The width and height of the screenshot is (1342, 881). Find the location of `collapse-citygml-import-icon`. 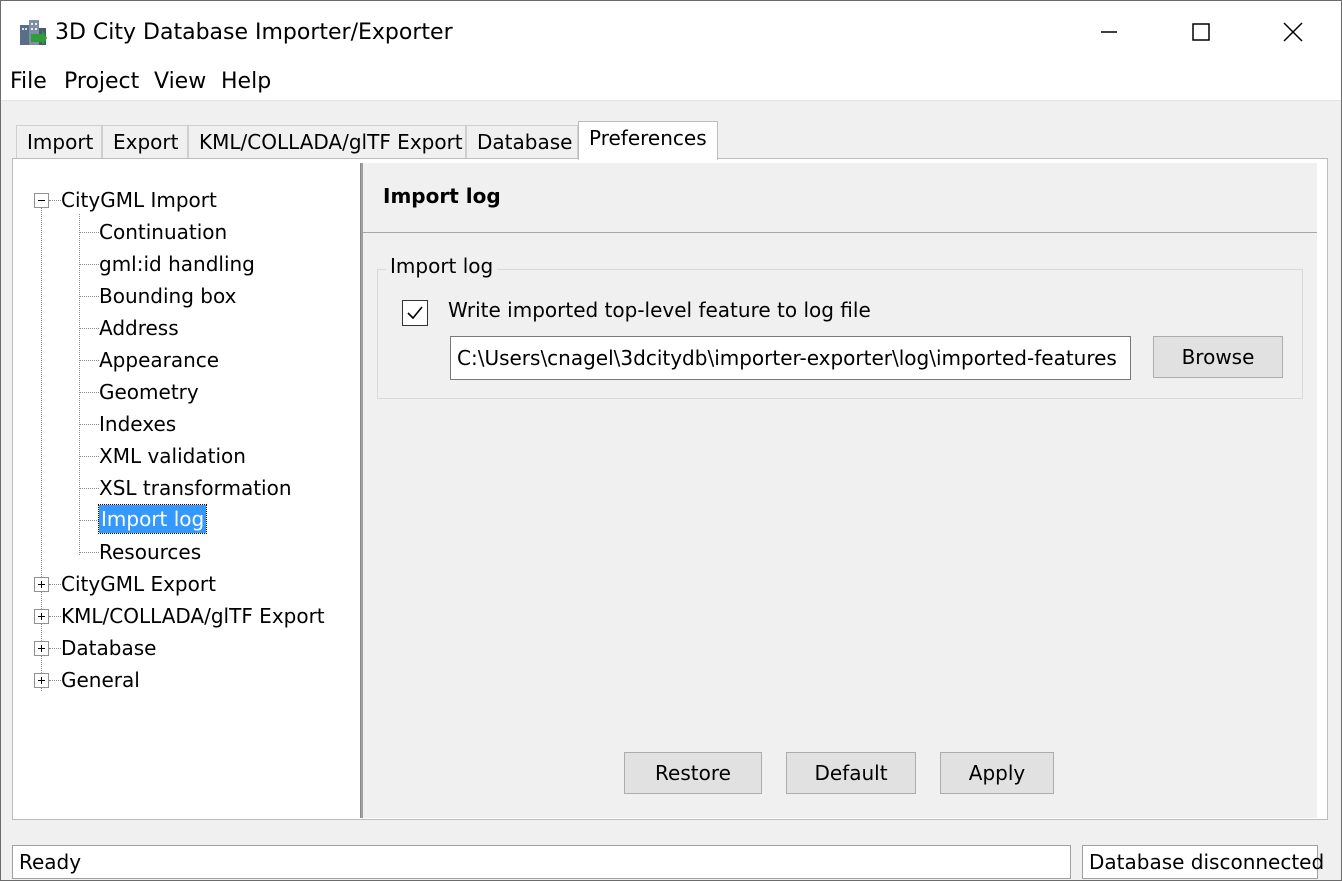

collapse-citygml-import-icon is located at coordinates (41, 200).